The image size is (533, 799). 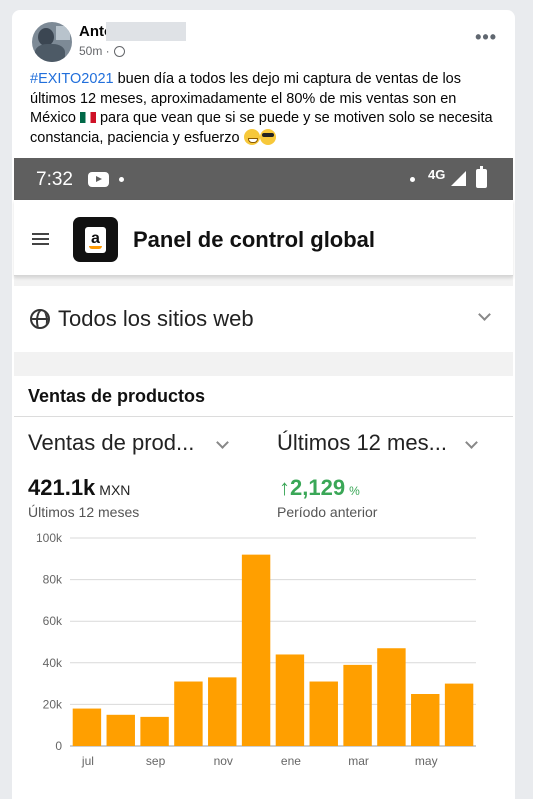 I want to click on post-meta: 50m ·, so click(x=102, y=51).